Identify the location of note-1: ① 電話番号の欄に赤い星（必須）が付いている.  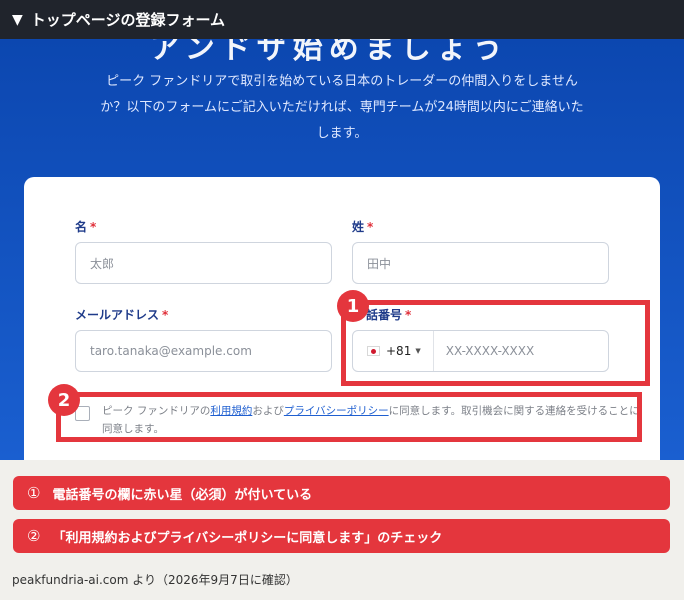
(341, 493).